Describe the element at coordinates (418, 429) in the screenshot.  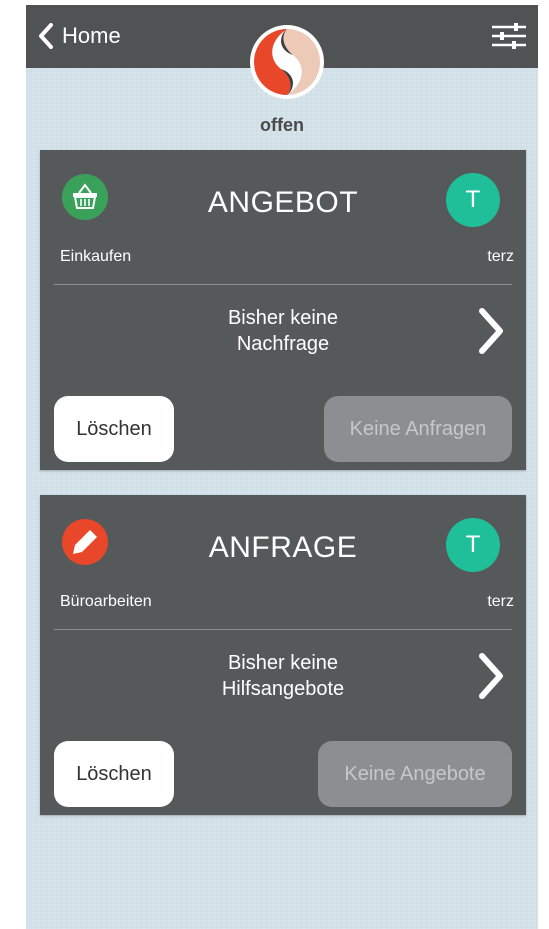
I see `no-requests-button: Keine Anfragen` at that location.